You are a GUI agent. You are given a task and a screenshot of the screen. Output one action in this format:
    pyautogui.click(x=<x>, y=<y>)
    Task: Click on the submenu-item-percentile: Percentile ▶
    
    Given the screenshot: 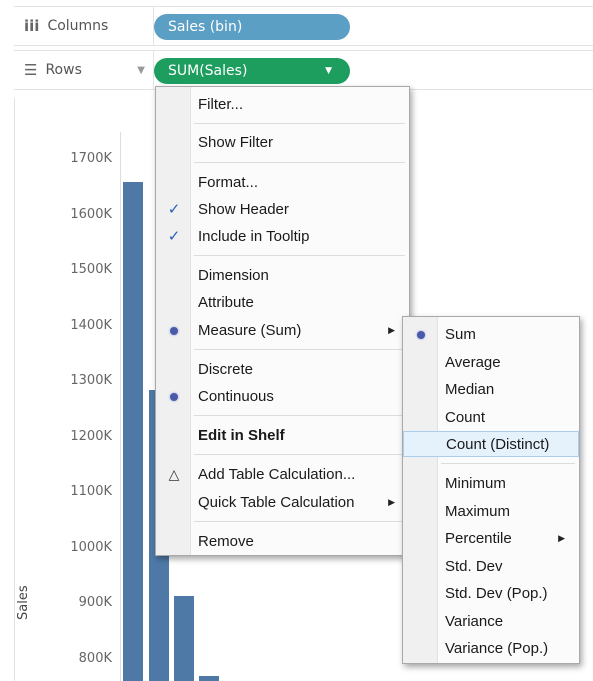 What is the action you would take?
    pyautogui.click(x=491, y=538)
    